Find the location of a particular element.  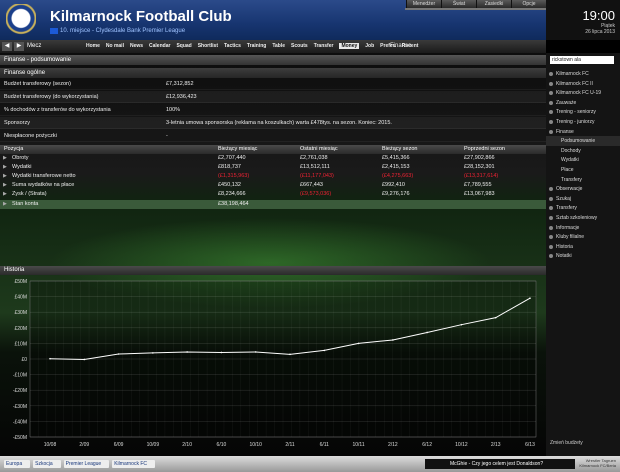

menu-saves: Zasiedki is located at coordinates (493, 4).